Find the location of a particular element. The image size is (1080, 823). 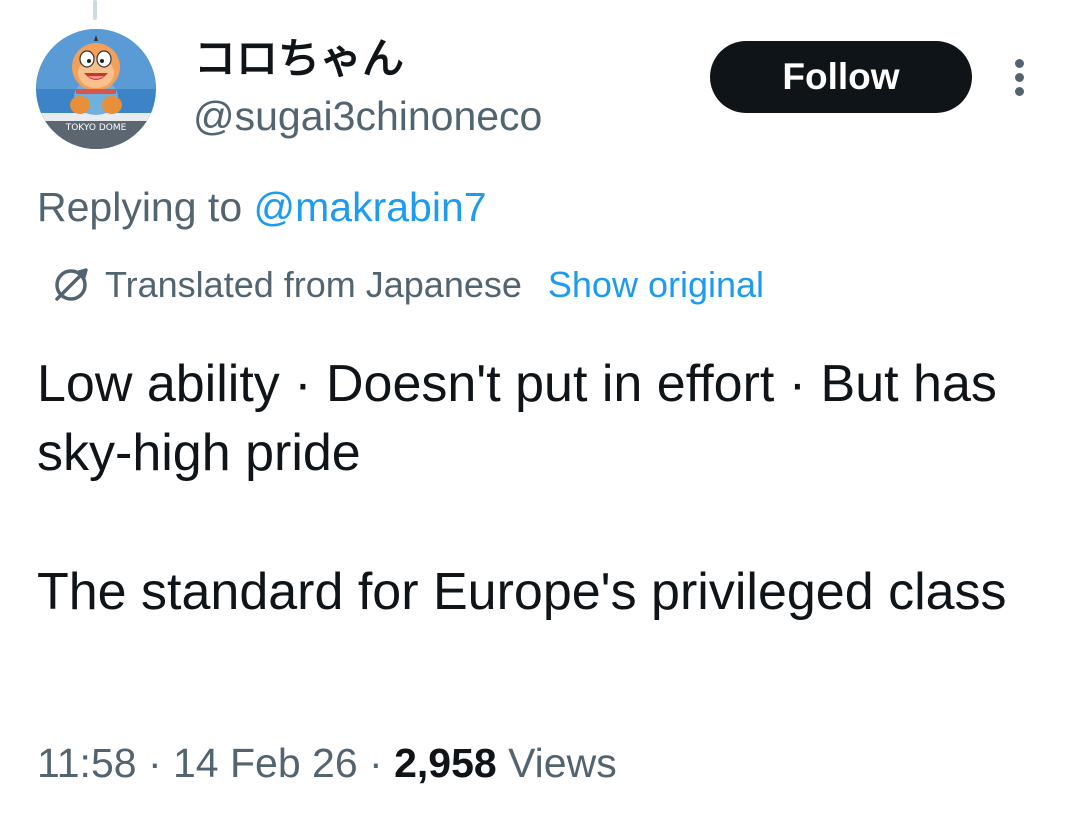

display-name: コロちゃん is located at coordinates (299, 59).